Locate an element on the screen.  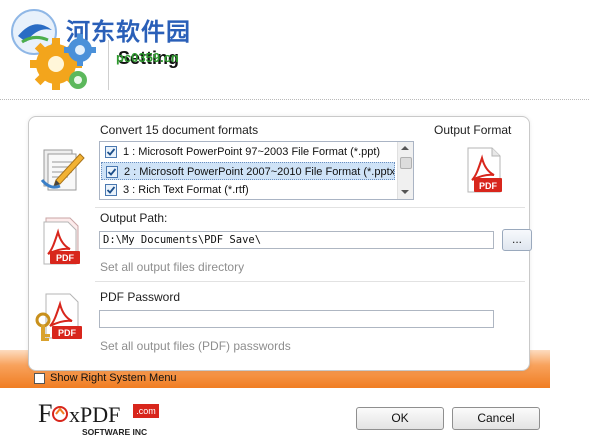
output-path-input is located at coordinates (296, 240).